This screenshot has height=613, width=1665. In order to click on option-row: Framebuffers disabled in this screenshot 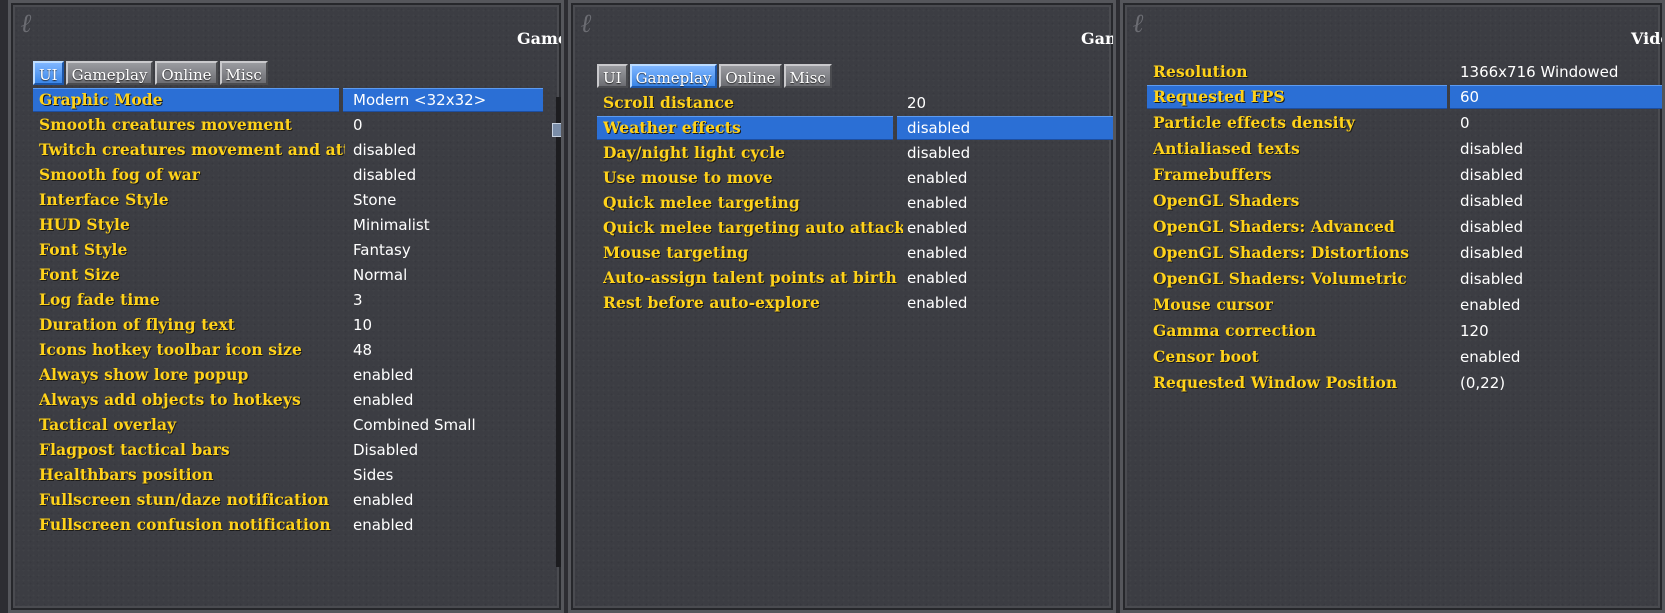, I will do `click(1404, 175)`.